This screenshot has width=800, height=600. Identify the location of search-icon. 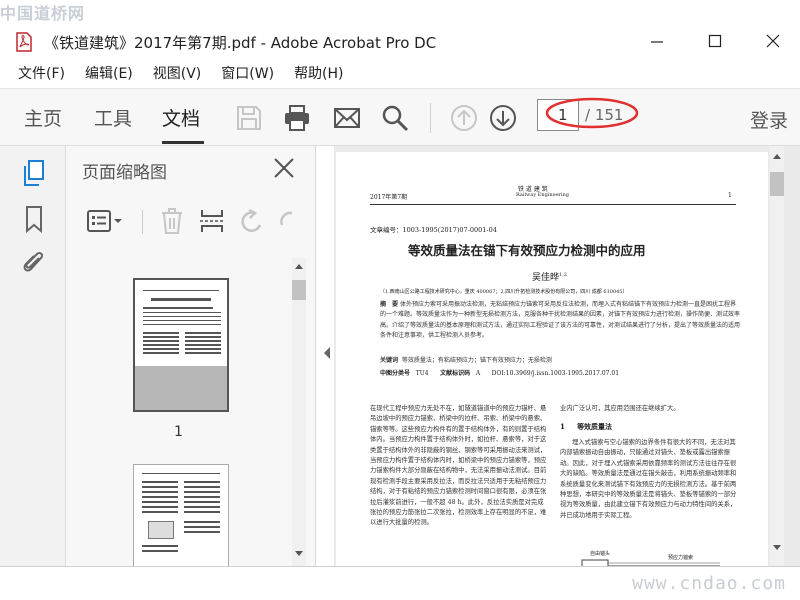
(395, 118).